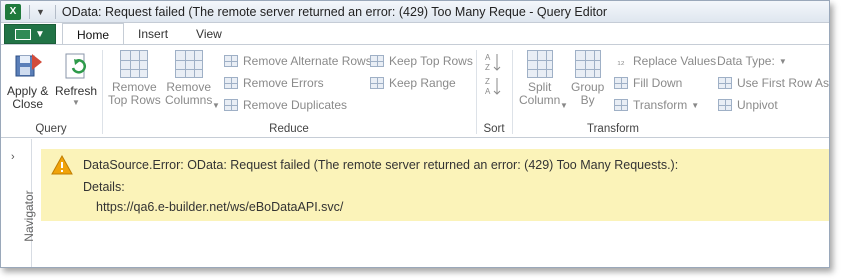 The width and height of the screenshot is (843, 280). I want to click on apply-close-label-2: Close, so click(28, 104).